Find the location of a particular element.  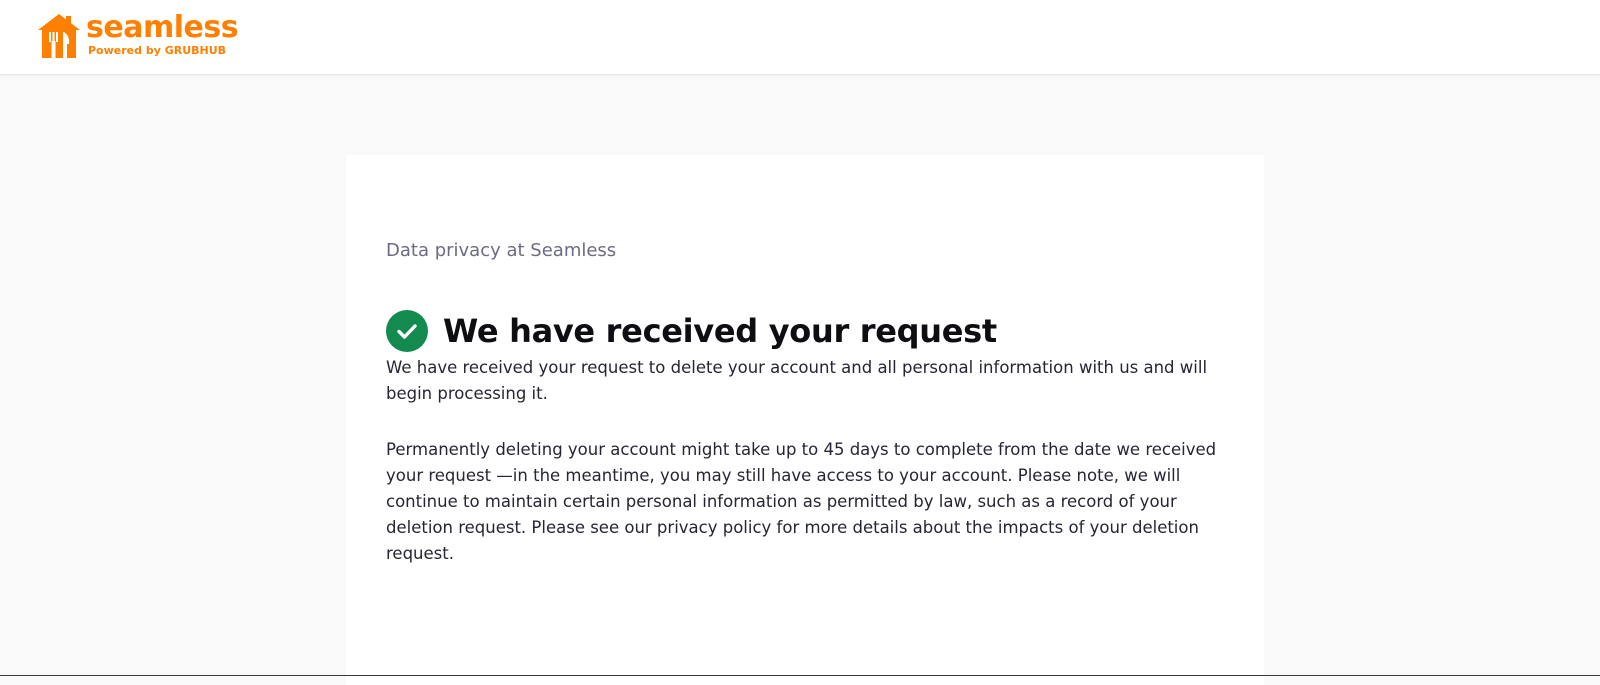

site-header: seamless Powered by GRUBHUB is located at coordinates (800, 37).